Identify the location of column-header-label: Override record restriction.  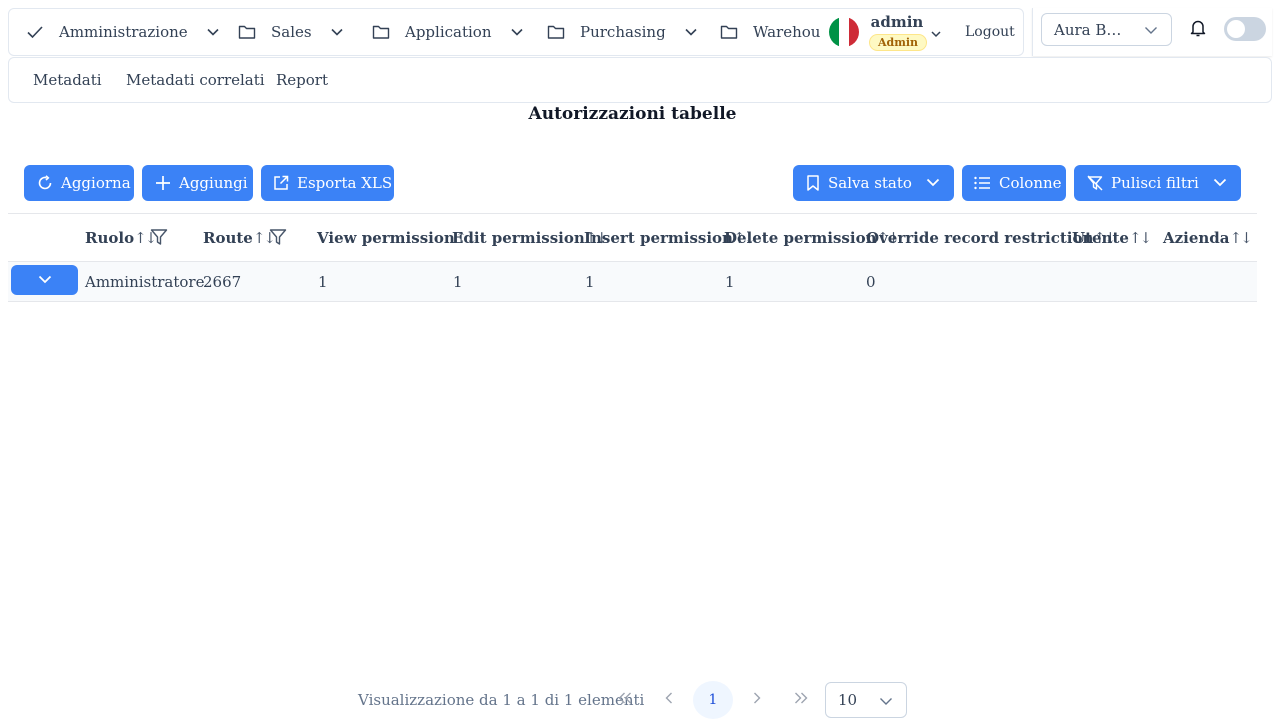
(980, 238).